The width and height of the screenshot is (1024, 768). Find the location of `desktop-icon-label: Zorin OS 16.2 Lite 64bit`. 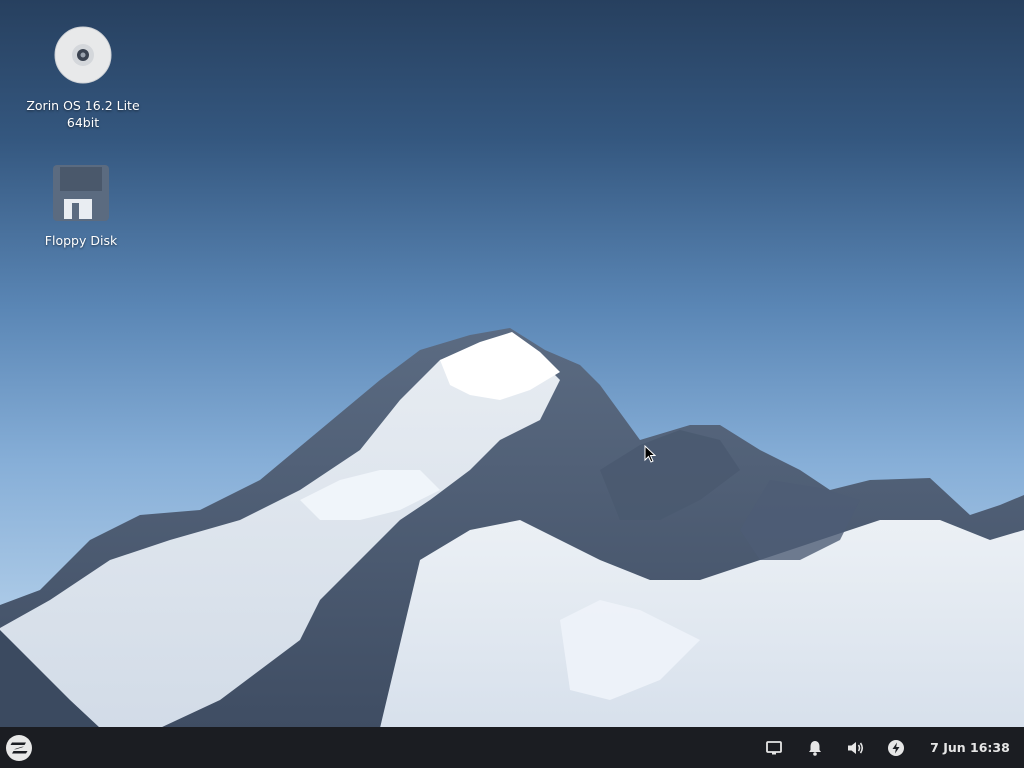

desktop-icon-label: Zorin OS 16.2 Lite 64bit is located at coordinates (83, 114).